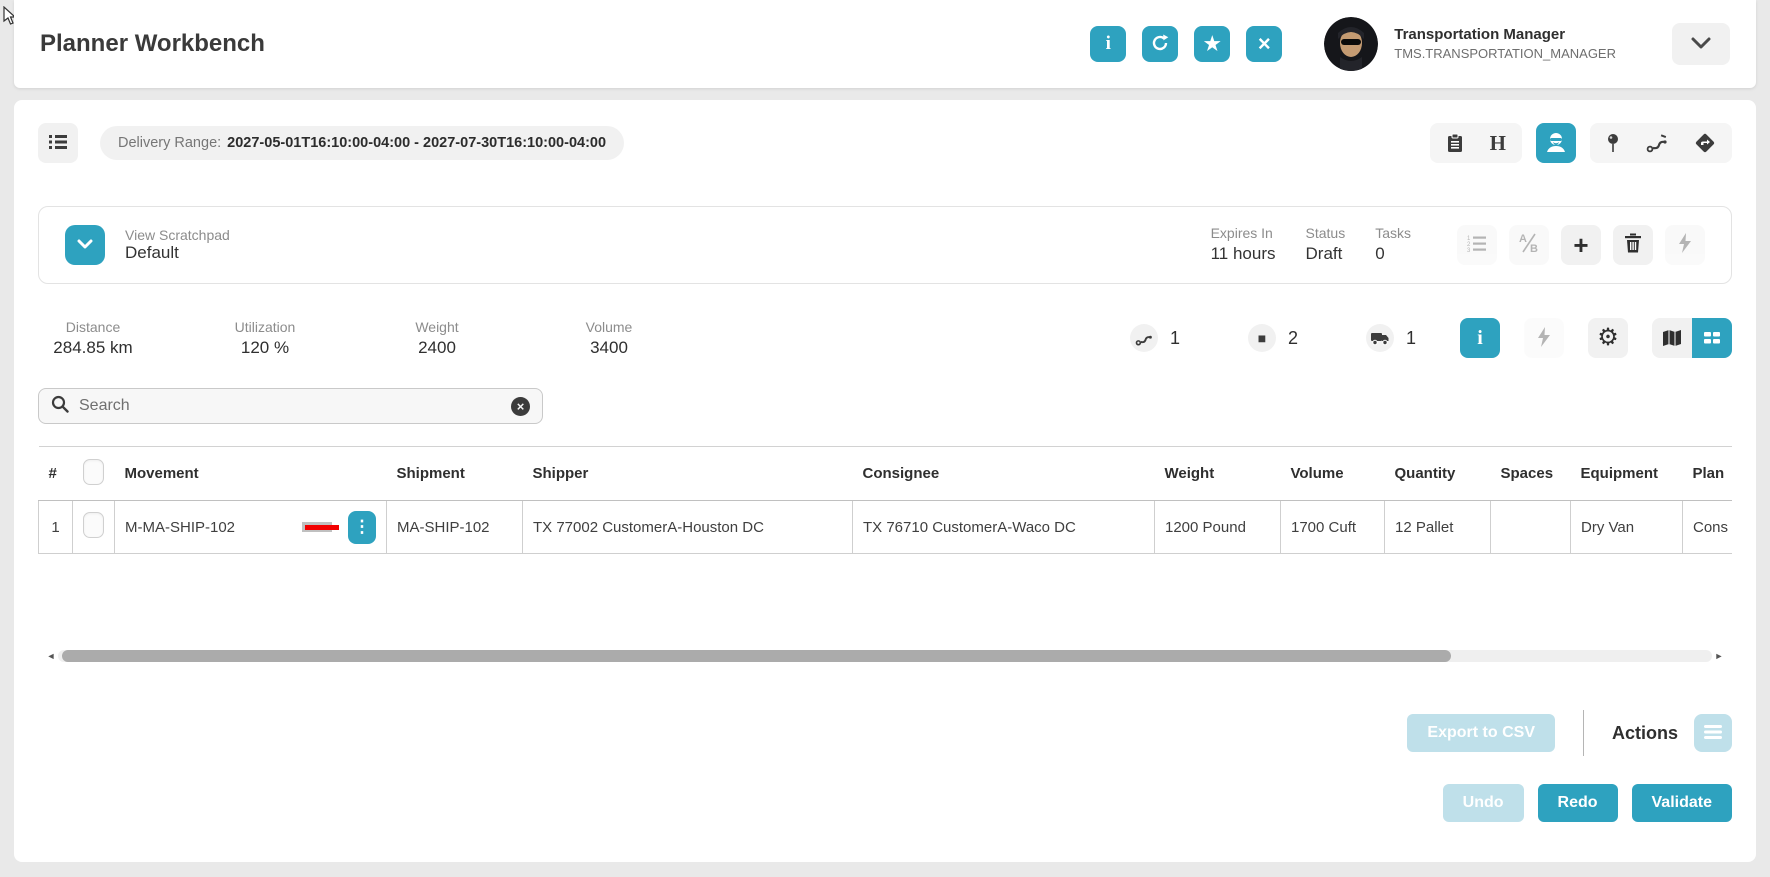 Image resolution: width=1770 pixels, height=877 pixels. Describe the element at coordinates (60, 406) in the screenshot. I see `search-icon` at that location.